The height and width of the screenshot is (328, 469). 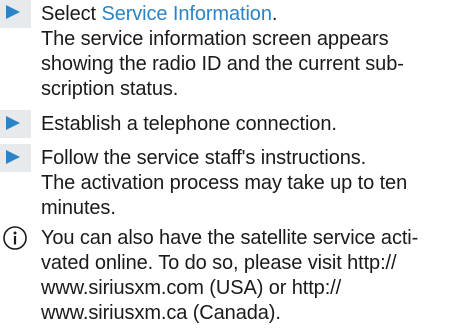 What do you see at coordinates (161, 313) in the screenshot?
I see `note-line: www.siriusxm.ca (Canada).` at bounding box center [161, 313].